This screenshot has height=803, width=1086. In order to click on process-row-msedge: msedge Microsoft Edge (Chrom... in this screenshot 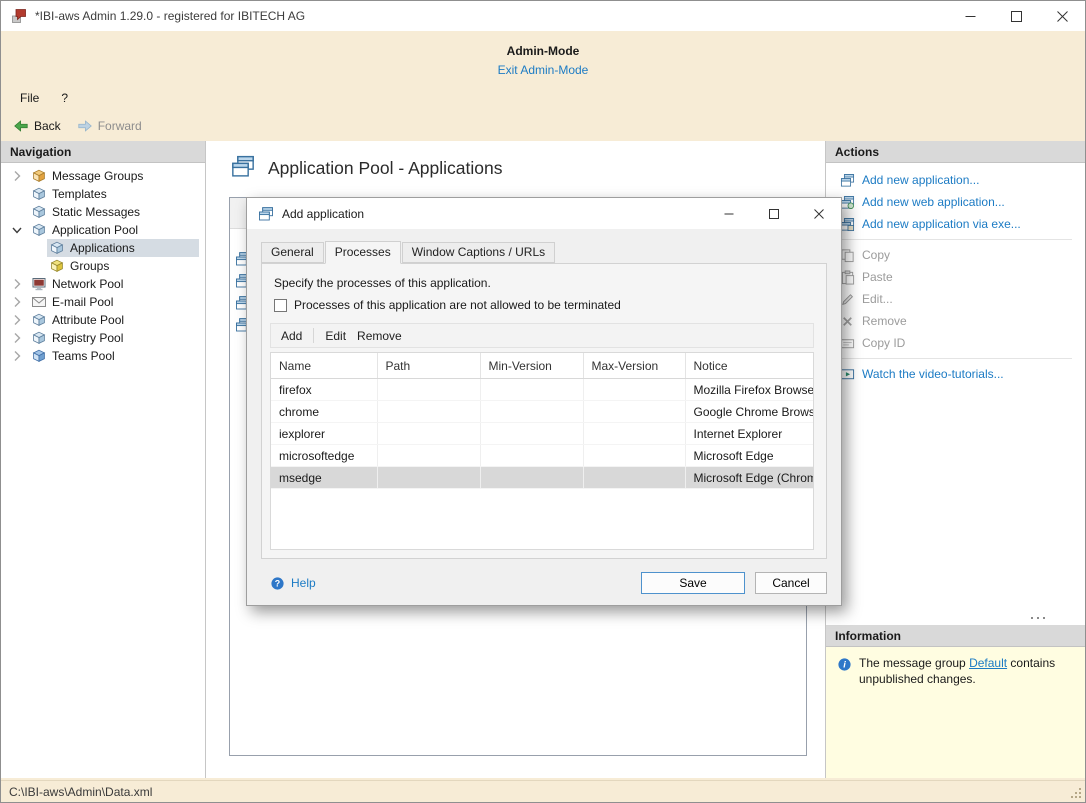, I will do `click(542, 477)`.